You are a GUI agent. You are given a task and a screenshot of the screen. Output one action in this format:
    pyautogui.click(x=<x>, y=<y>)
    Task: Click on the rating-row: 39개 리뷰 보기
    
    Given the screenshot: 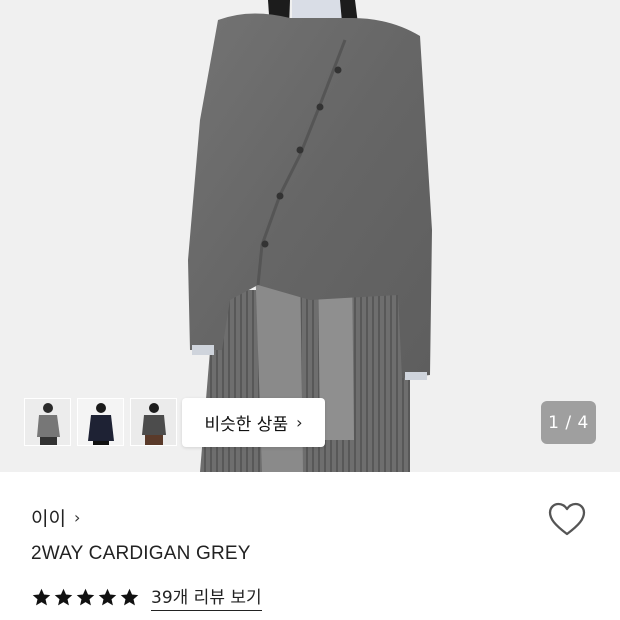 What is the action you would take?
    pyautogui.click(x=146, y=597)
    